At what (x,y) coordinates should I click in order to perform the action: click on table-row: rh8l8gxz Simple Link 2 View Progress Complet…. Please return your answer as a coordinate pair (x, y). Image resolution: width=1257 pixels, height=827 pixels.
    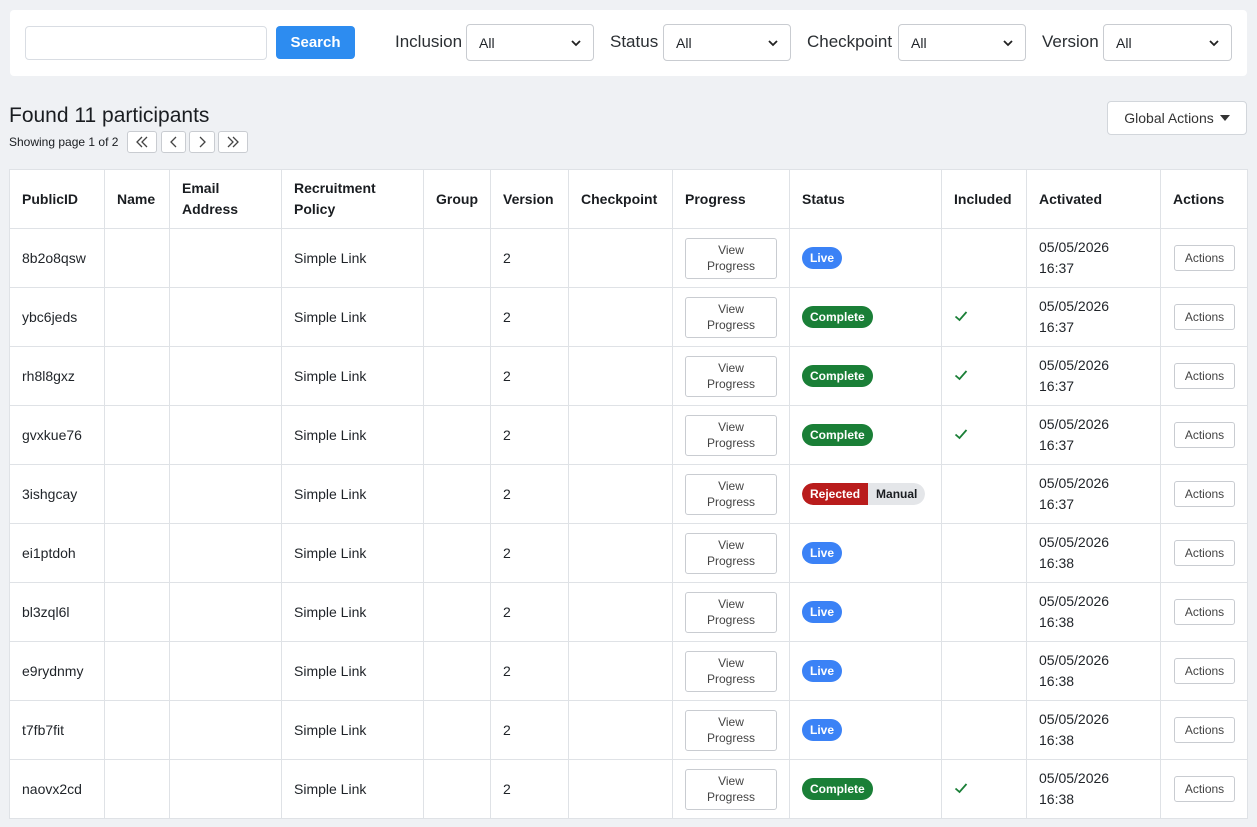
    Looking at the image, I should click on (628, 376).